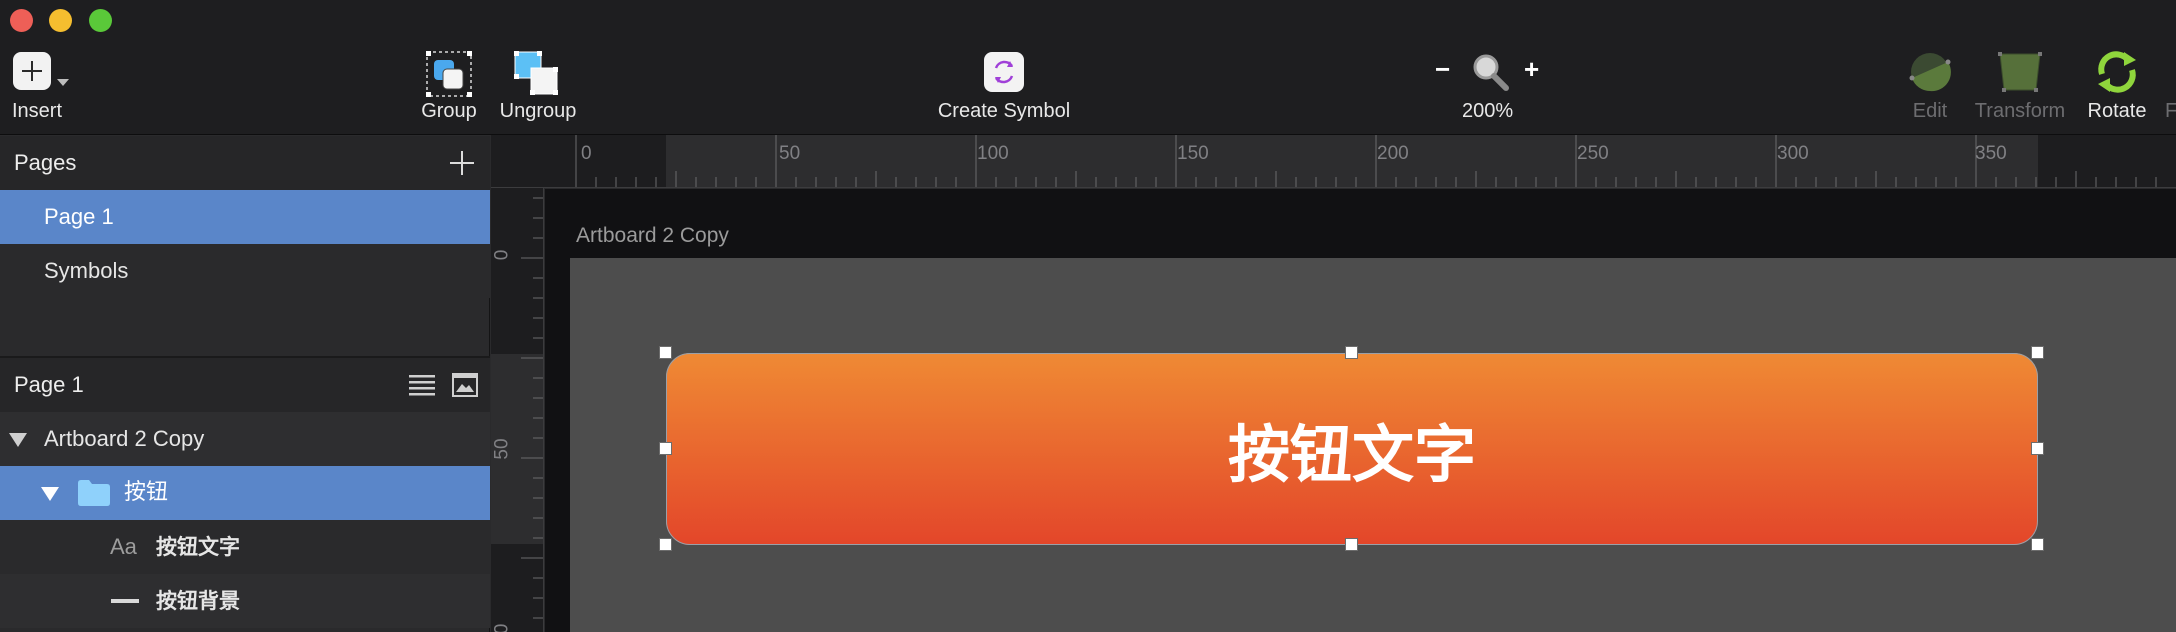 The image size is (2176, 632). Describe the element at coordinates (1351, 544) in the screenshot. I see `resize-handle-bottom` at that location.